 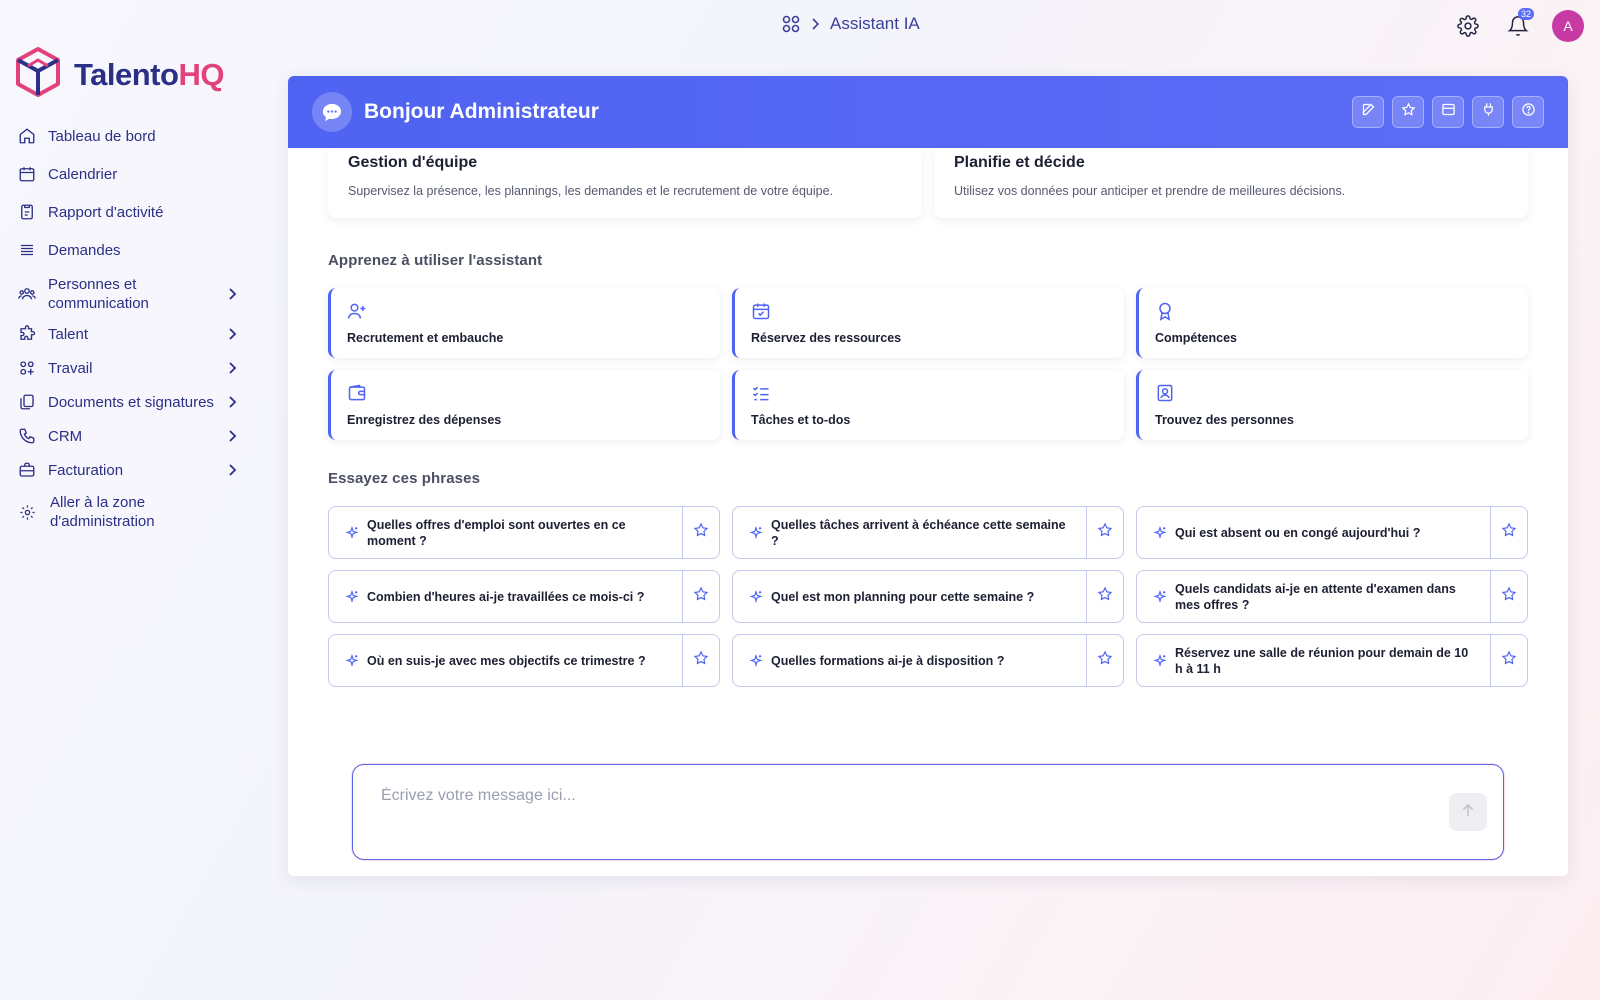 What do you see at coordinates (130, 436) in the screenshot?
I see `sidebar-item-crm: CRM` at bounding box center [130, 436].